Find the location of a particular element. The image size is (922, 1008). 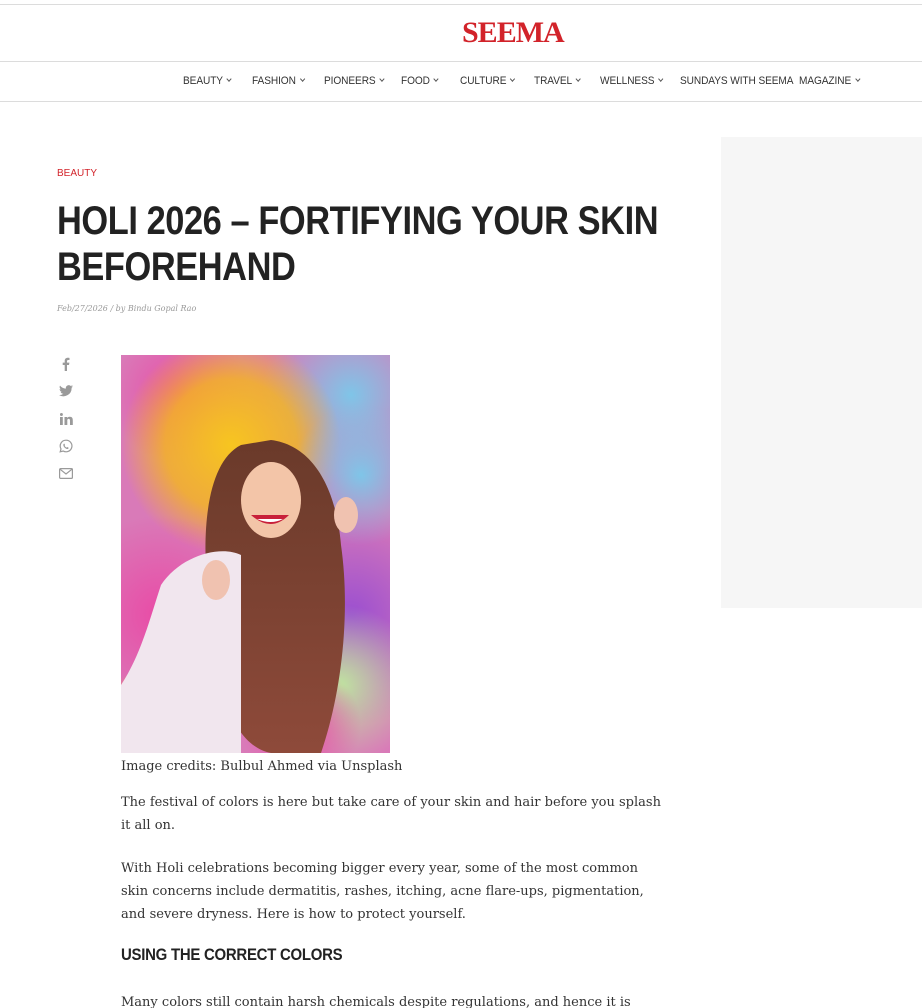

nav-item-label: MAGAZINE is located at coordinates (825, 81).